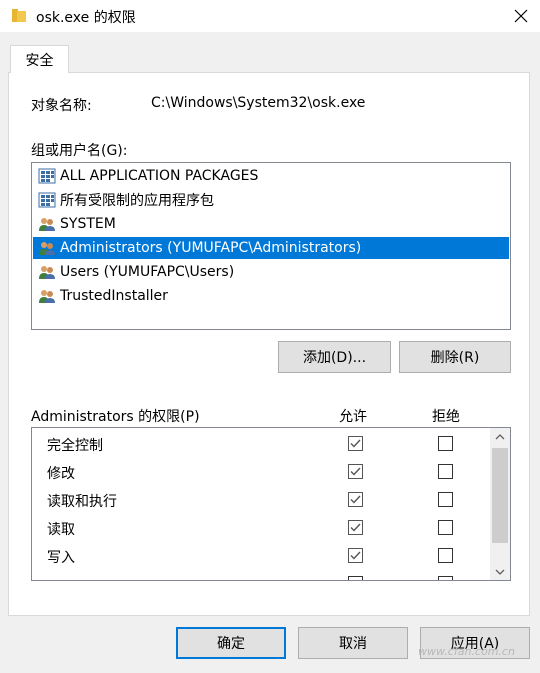  Describe the element at coordinates (271, 200) in the screenshot. I see `list-item: 所有受限制的应用程序包` at that location.